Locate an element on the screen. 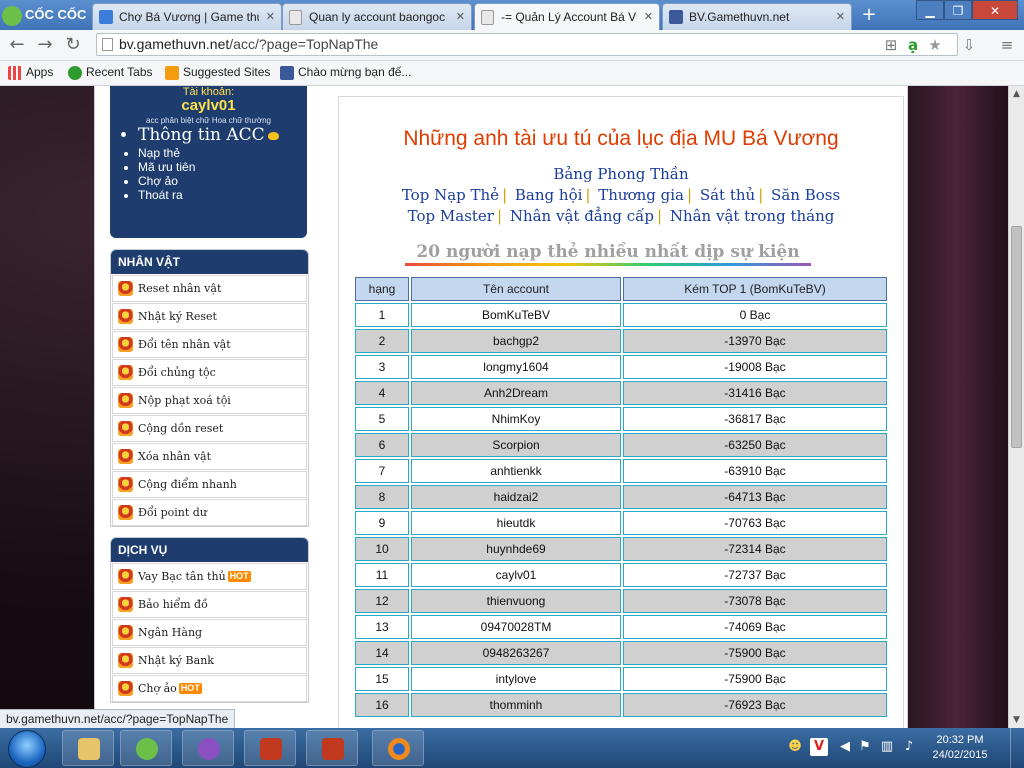  sidebar-item-reset-log: Nhật ký Reset is located at coordinates (209, 316).